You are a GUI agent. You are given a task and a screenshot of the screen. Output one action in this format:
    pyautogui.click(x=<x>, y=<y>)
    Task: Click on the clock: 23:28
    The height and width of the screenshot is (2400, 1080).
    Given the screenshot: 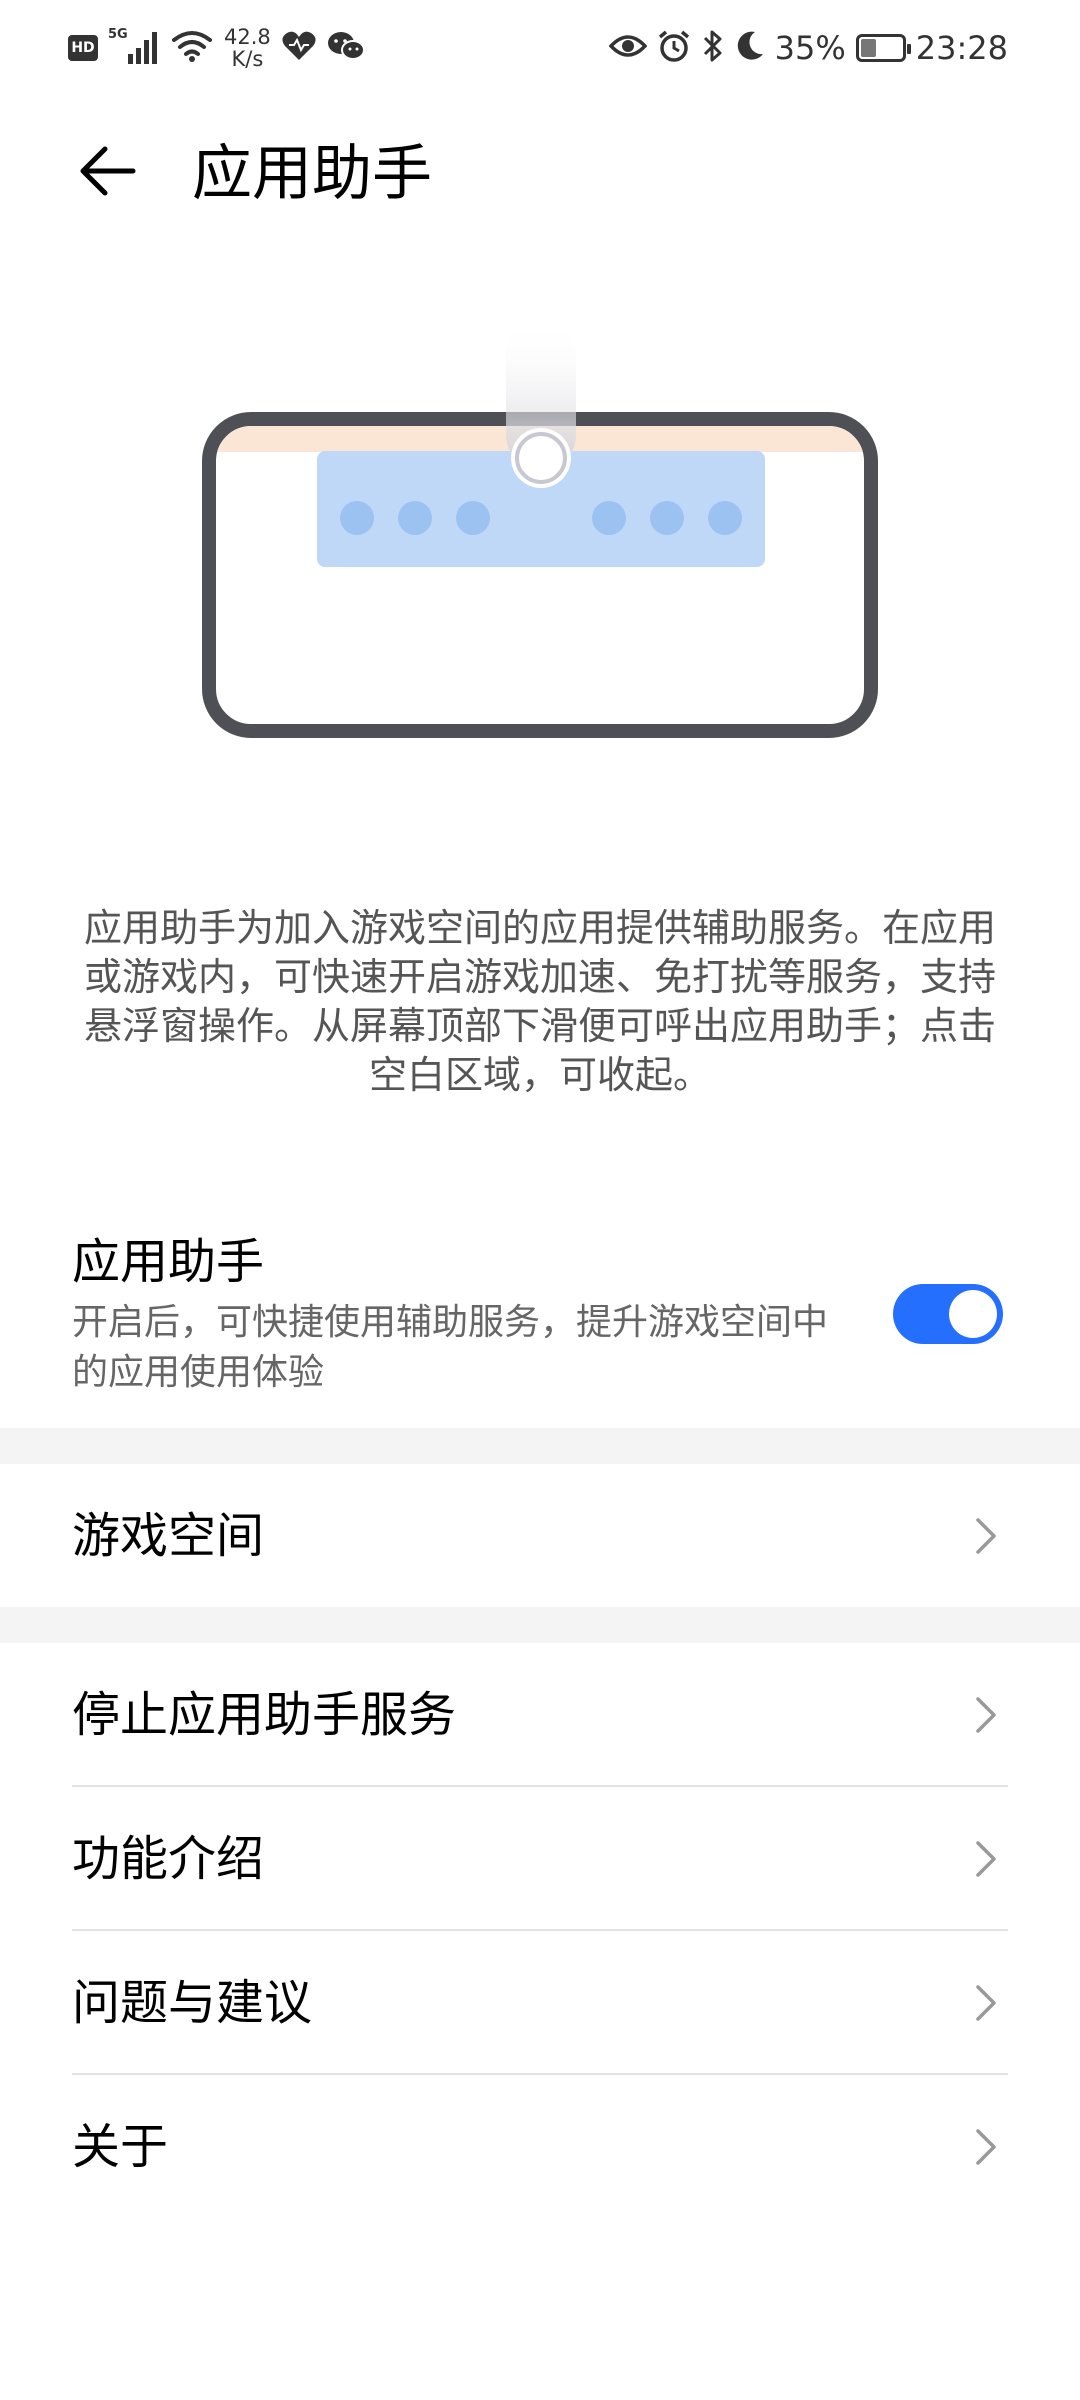 What is the action you would take?
    pyautogui.click(x=961, y=48)
    